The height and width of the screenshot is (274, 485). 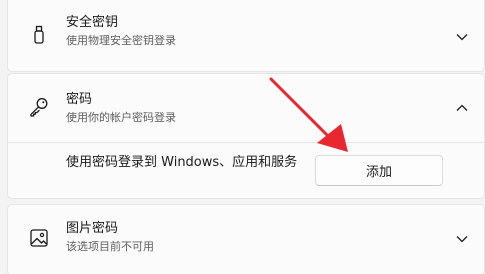 What do you see at coordinates (379, 170) in the screenshot?
I see `add-password-button: 添加` at bounding box center [379, 170].